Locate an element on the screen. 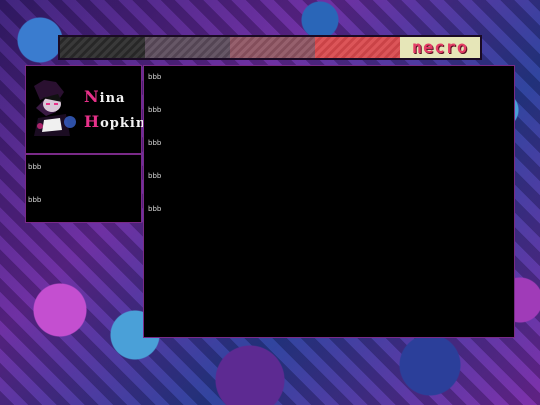 Image resolution: width=540 pixels, height=405 pixels. avatar is located at coordinates (56, 108).